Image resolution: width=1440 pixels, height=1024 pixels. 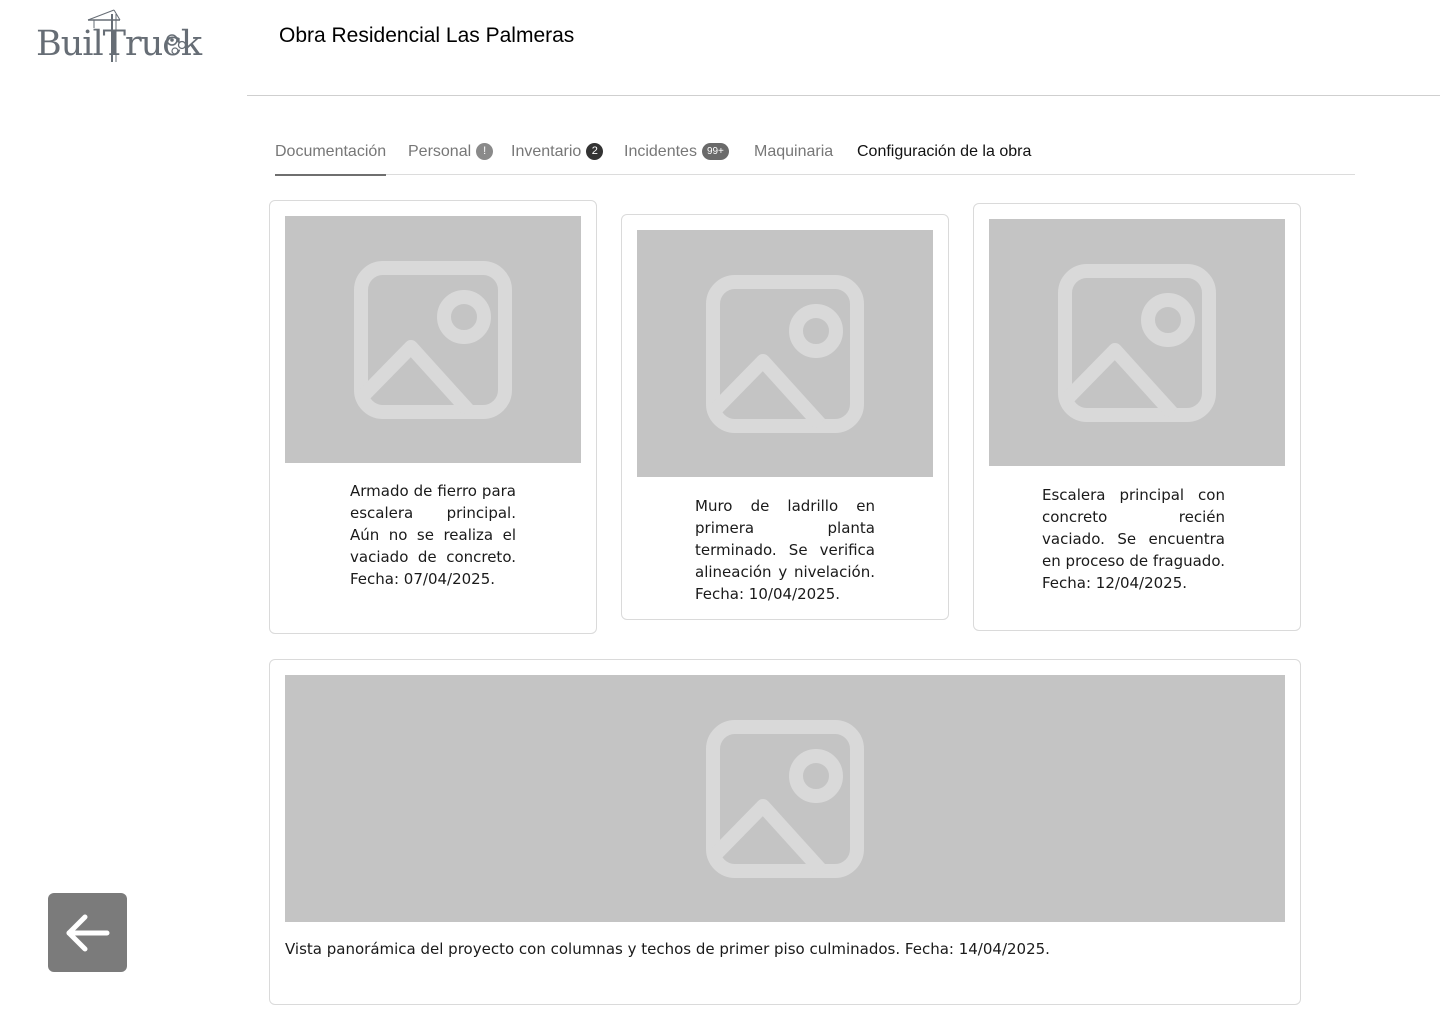 I want to click on tab-incidentes: Incidentes 99+, so click(x=676, y=156).